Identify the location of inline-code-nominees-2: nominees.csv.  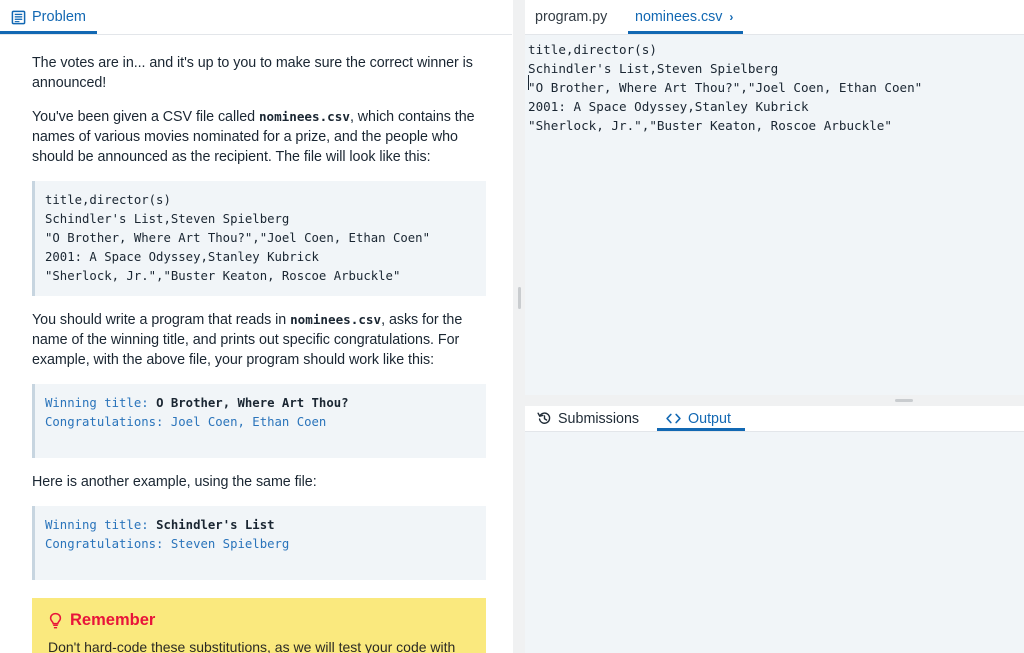
(336, 319).